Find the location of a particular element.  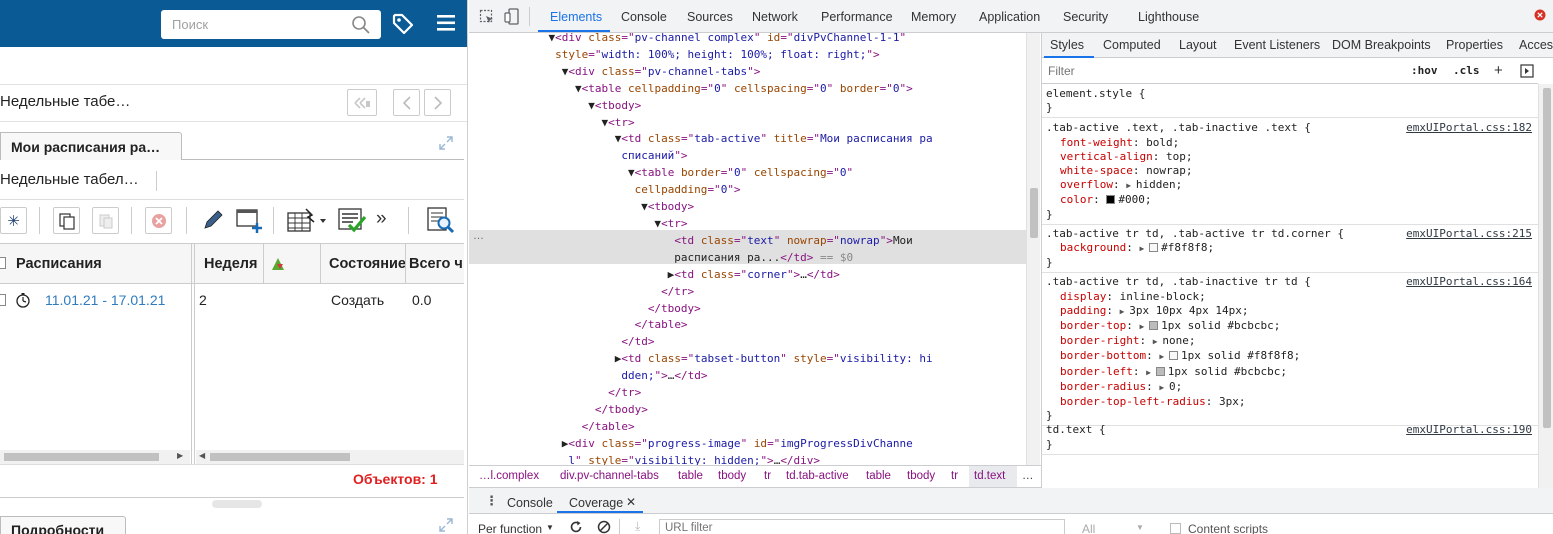

tab-properties: Properties is located at coordinates (1474, 45).